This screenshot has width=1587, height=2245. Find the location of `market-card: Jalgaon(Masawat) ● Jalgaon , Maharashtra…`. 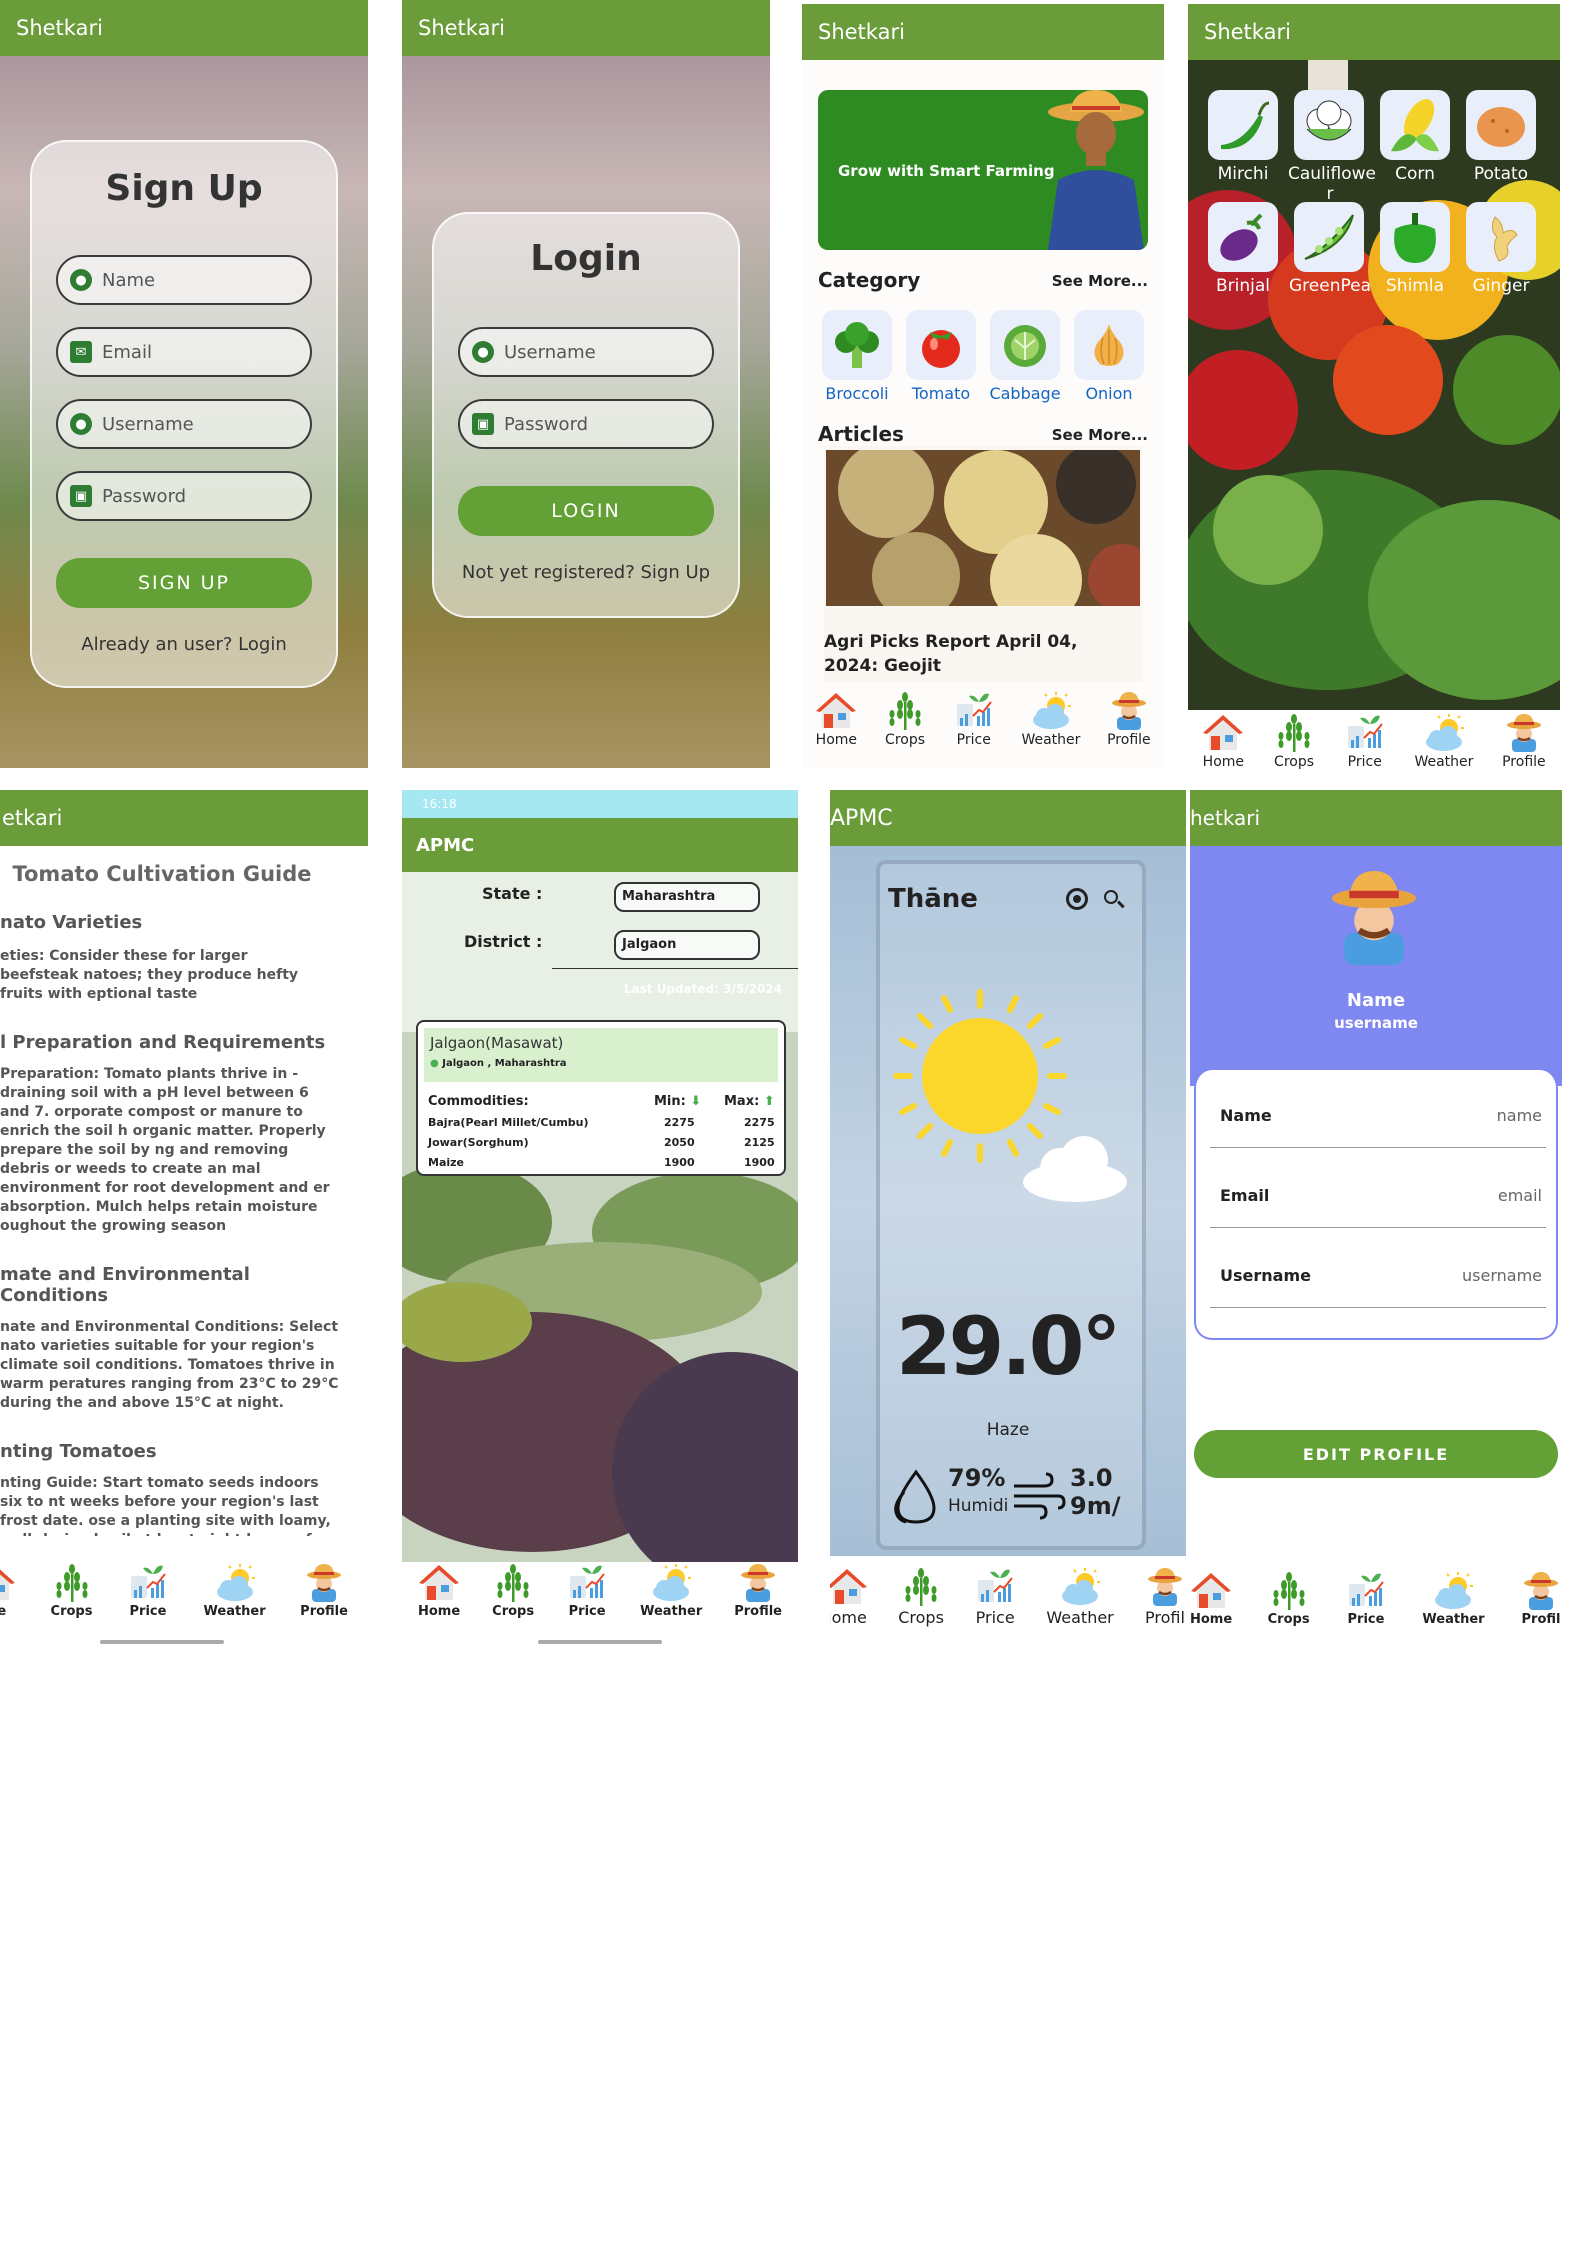

market-card: Jalgaon(Masawat) ● Jalgaon , Maharashtra… is located at coordinates (601, 1098).